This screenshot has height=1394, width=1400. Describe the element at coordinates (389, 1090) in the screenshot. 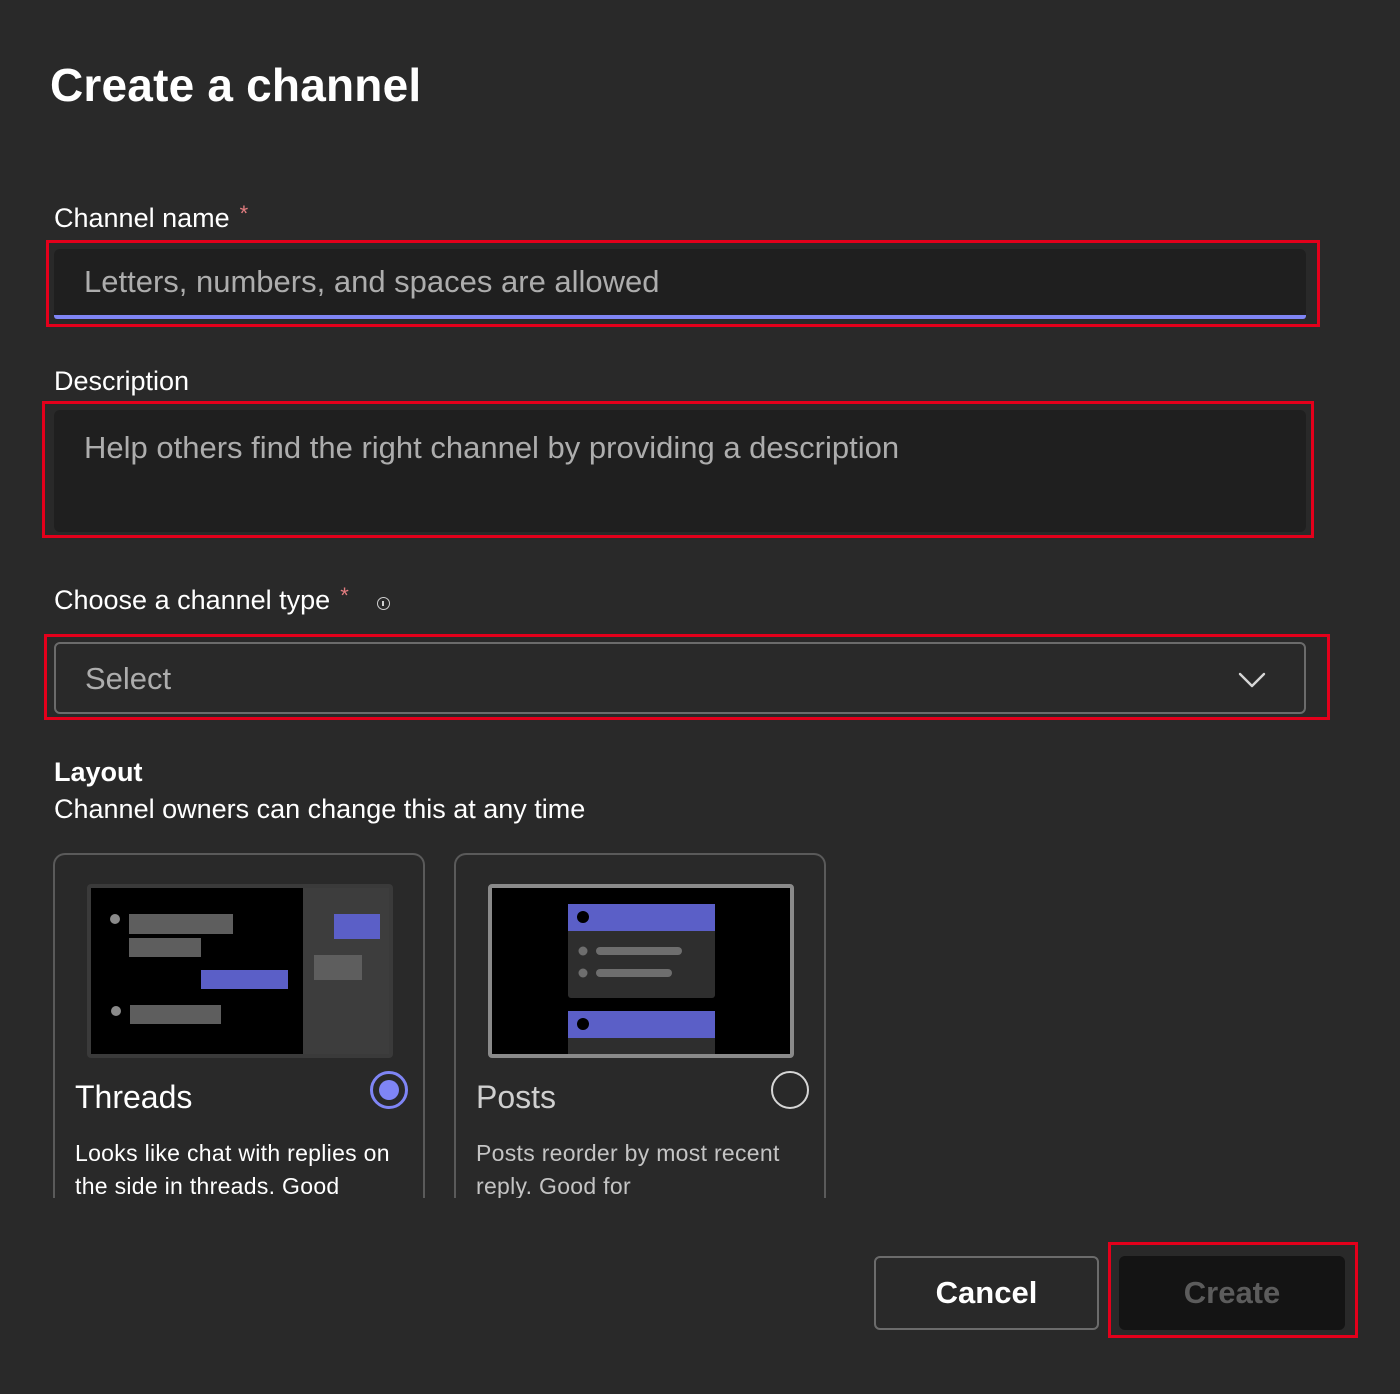

I see `threads-radio-button` at that location.